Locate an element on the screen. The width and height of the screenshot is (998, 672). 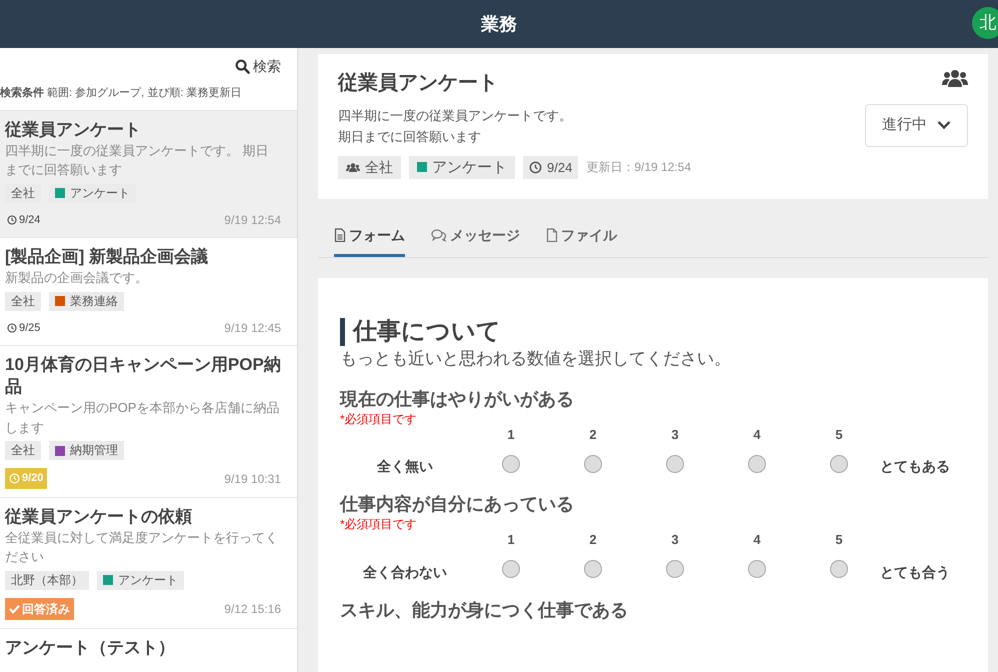
users-icon is located at coordinates (353, 167).